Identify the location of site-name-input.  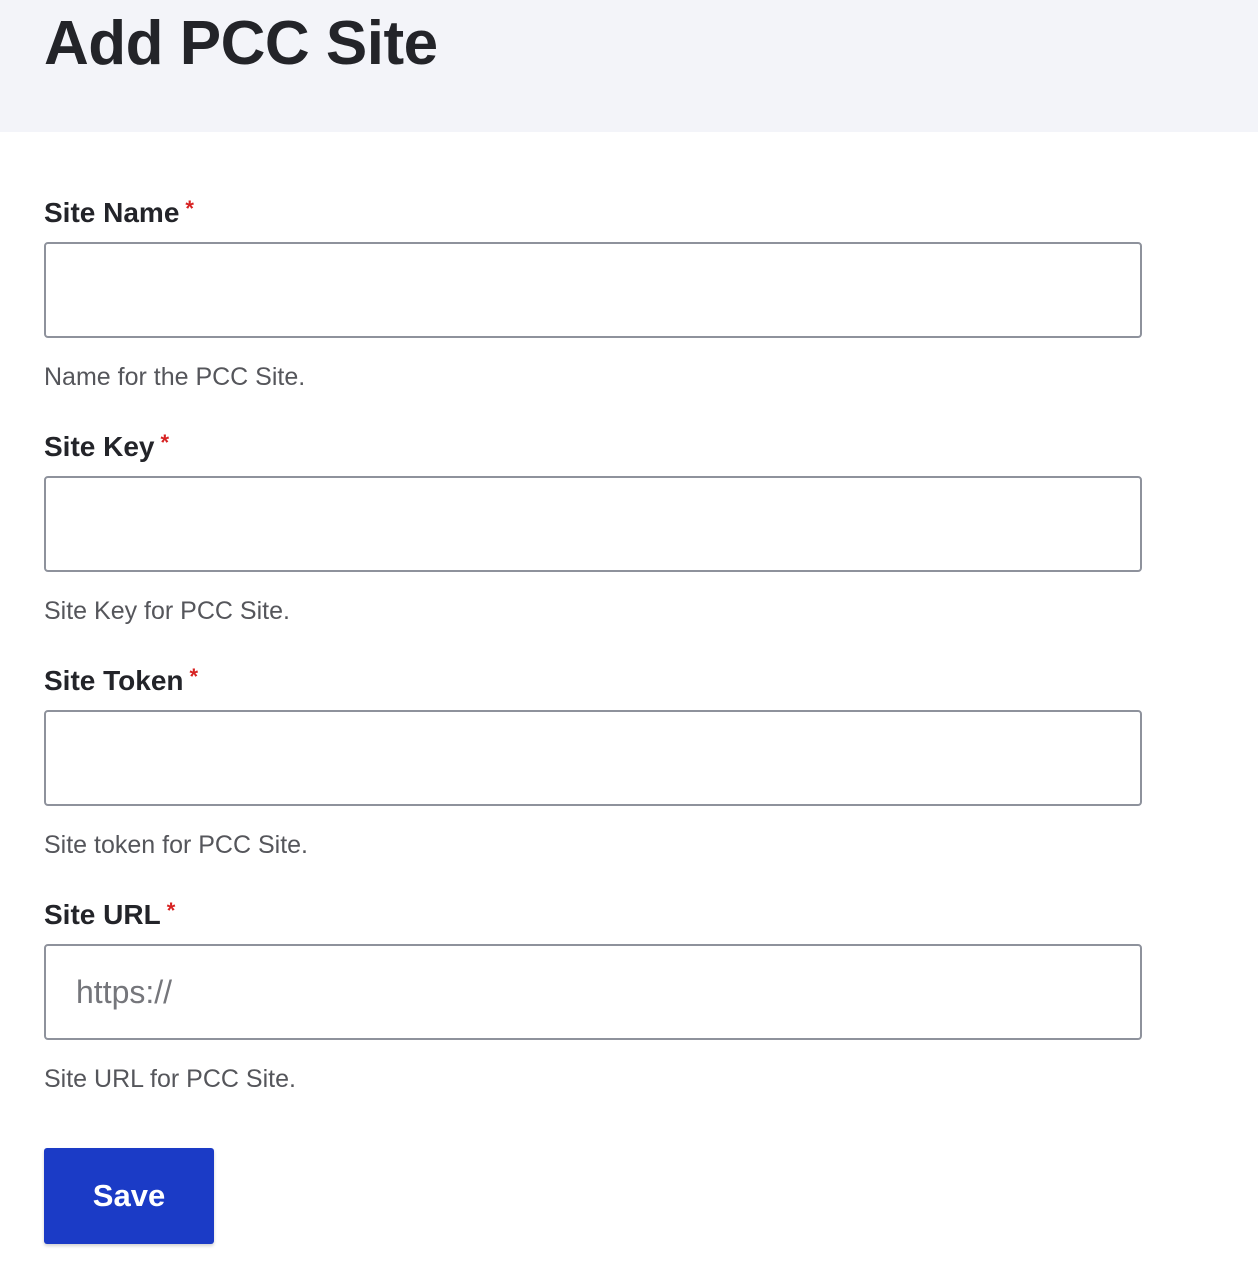
(593, 290).